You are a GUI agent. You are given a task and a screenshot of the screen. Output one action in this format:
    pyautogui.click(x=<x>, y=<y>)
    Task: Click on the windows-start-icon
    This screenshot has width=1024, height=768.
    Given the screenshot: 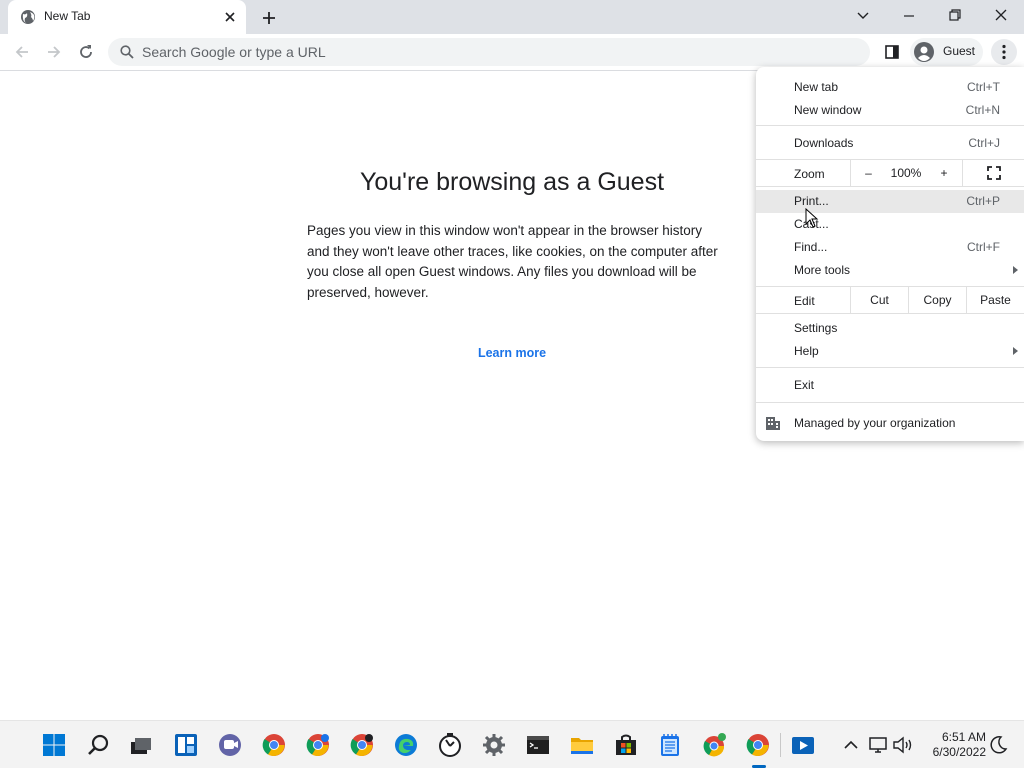 What is the action you would take?
    pyautogui.click(x=54, y=745)
    